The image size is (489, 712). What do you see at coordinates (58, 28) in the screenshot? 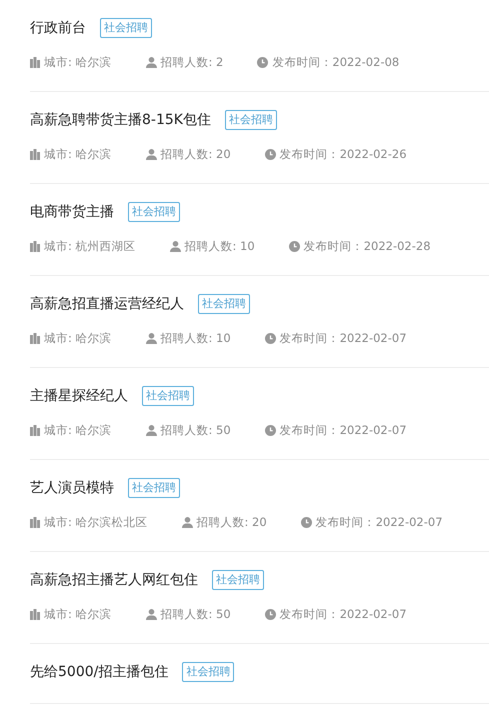
I see `job-title: 行政前台` at bounding box center [58, 28].